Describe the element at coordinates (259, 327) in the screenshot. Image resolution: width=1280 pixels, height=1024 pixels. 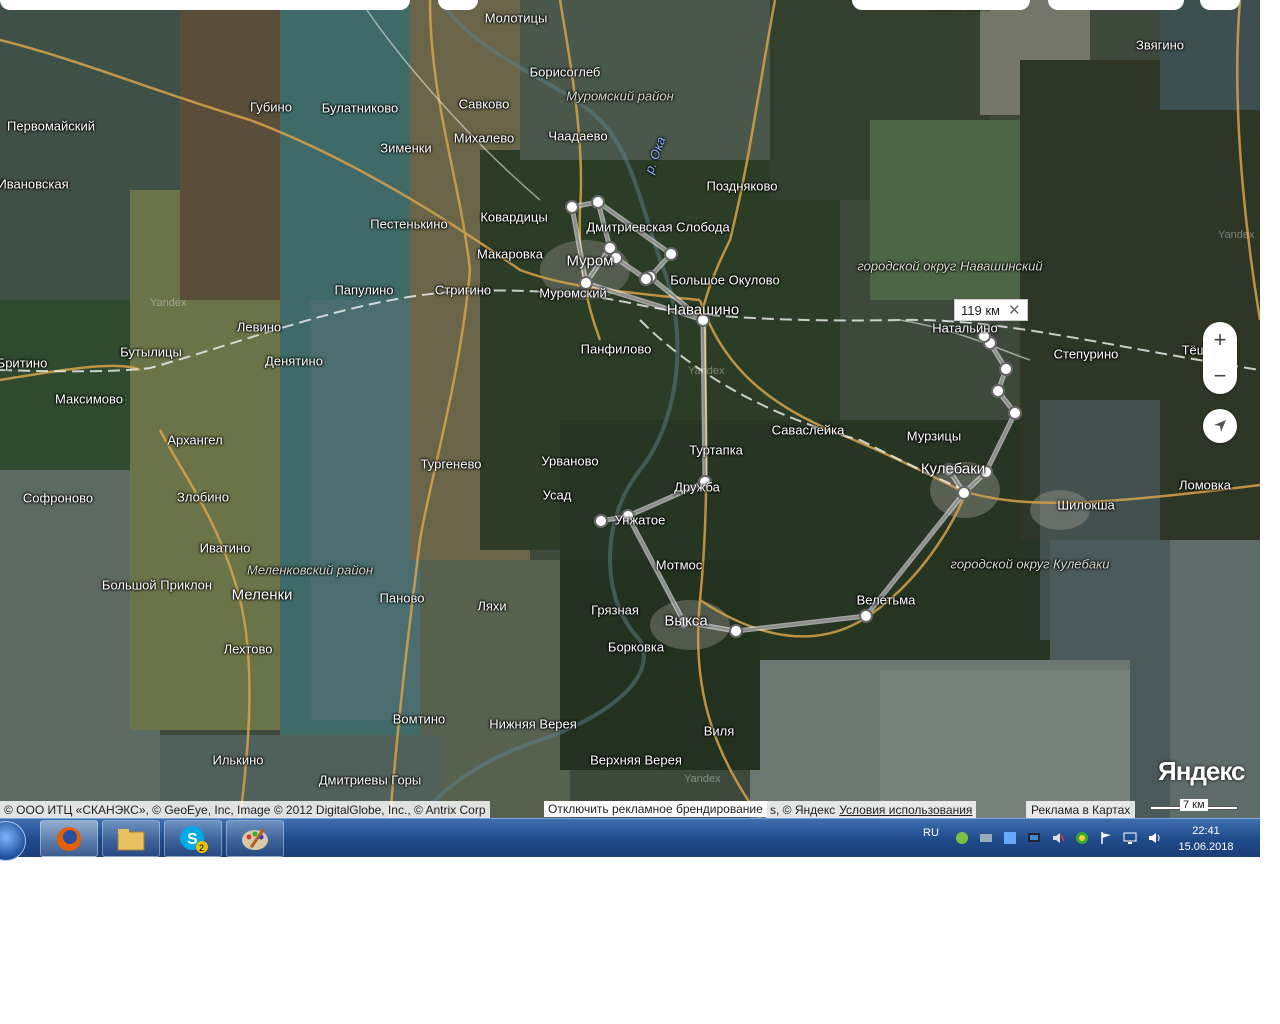
I see `place-label: Левино` at that location.